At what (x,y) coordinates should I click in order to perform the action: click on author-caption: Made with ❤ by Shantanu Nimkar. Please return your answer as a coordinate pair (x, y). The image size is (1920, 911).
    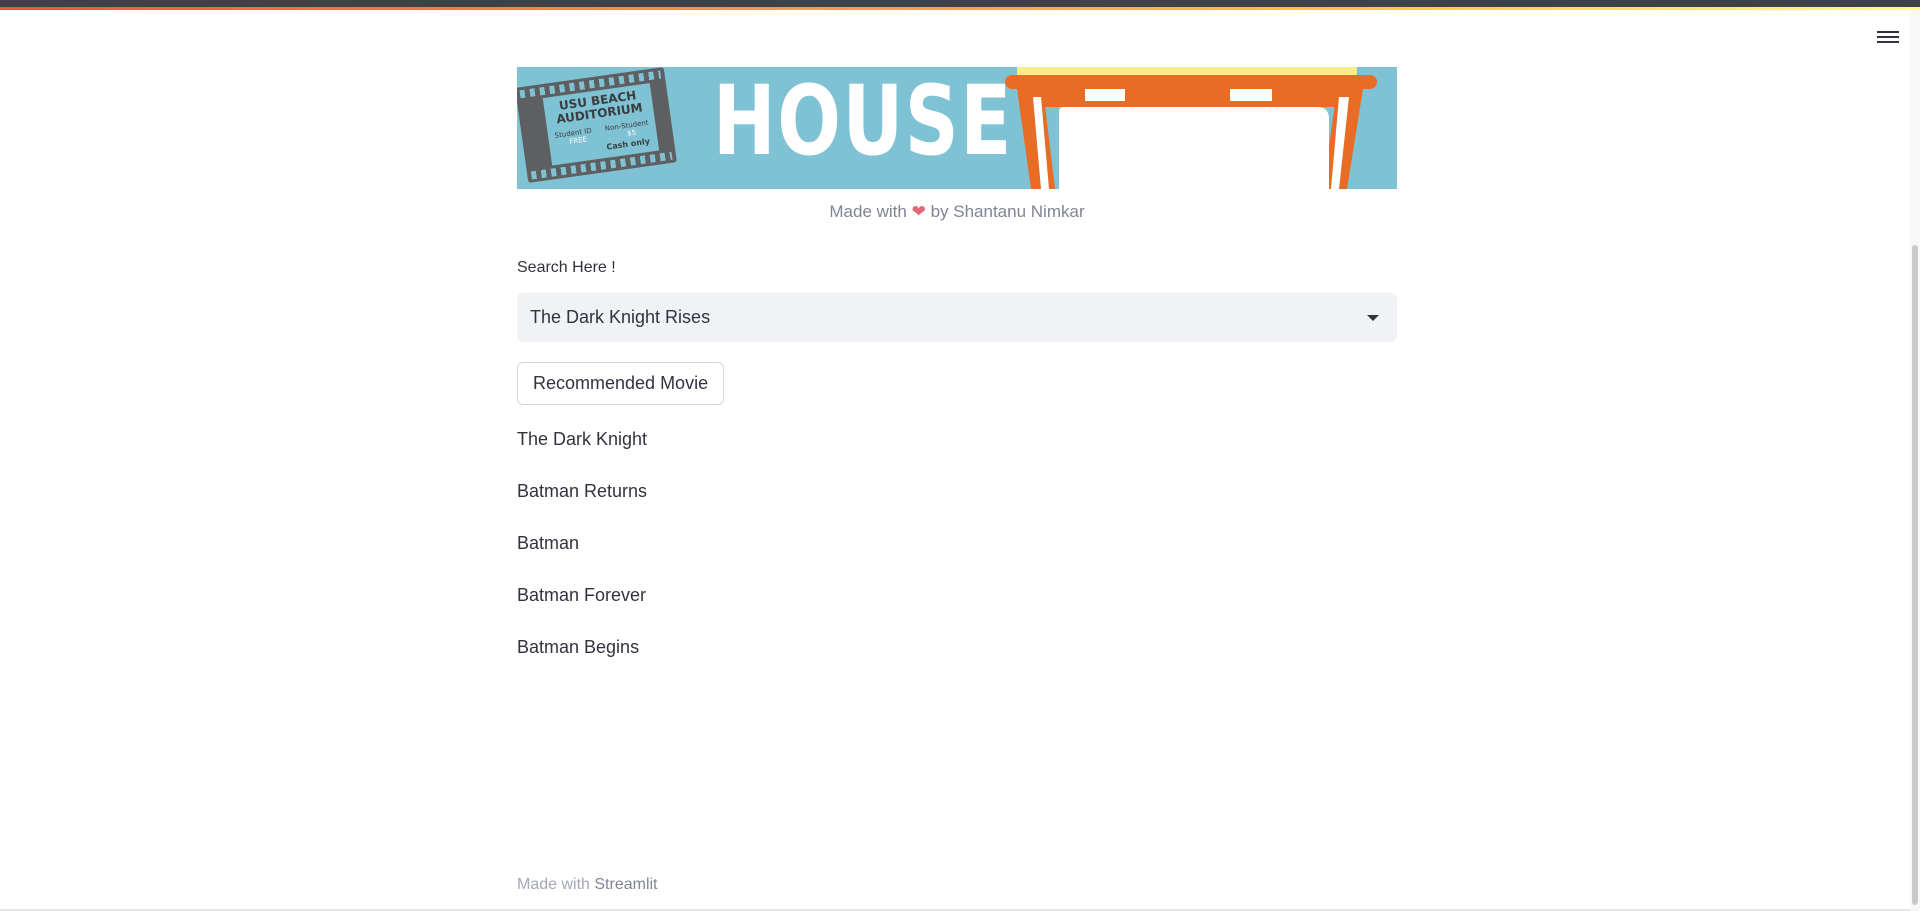
    Looking at the image, I should click on (957, 212).